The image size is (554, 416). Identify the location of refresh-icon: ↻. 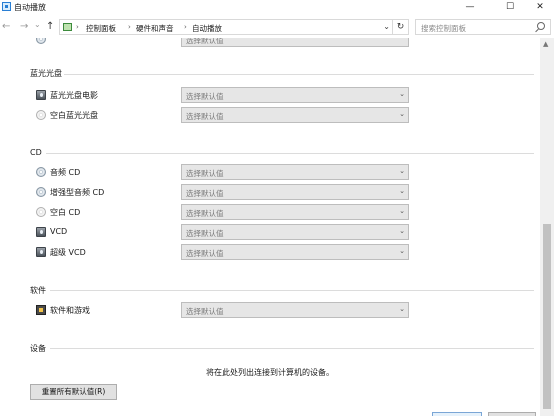
(401, 27).